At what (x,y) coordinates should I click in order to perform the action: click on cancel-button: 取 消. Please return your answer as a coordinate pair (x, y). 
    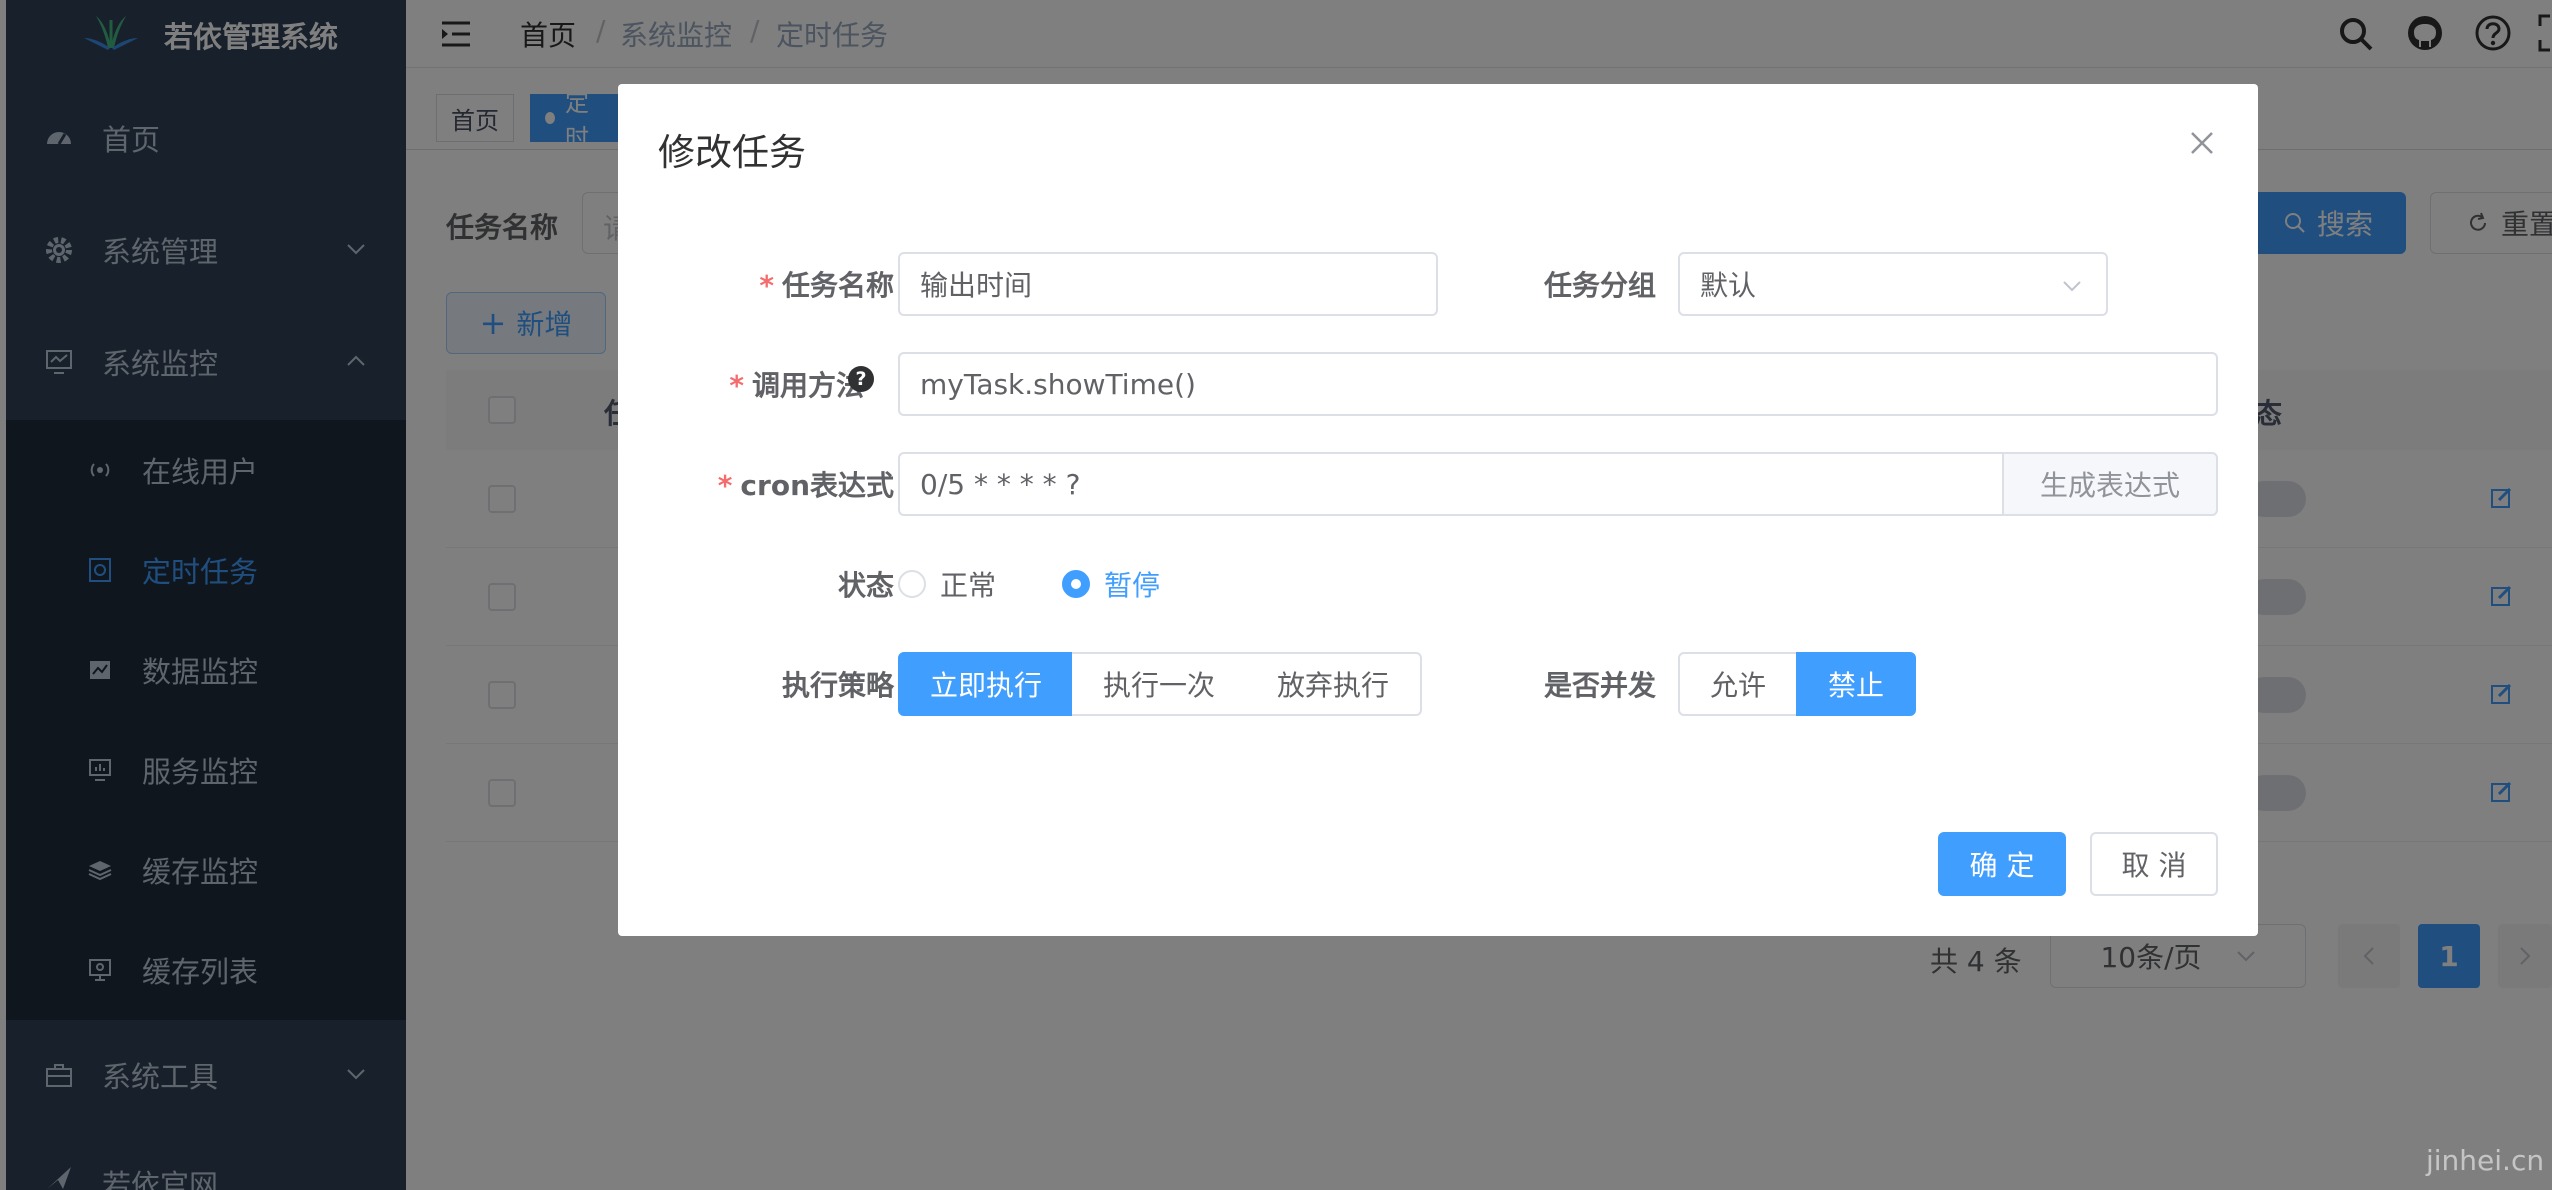
    Looking at the image, I should click on (2154, 864).